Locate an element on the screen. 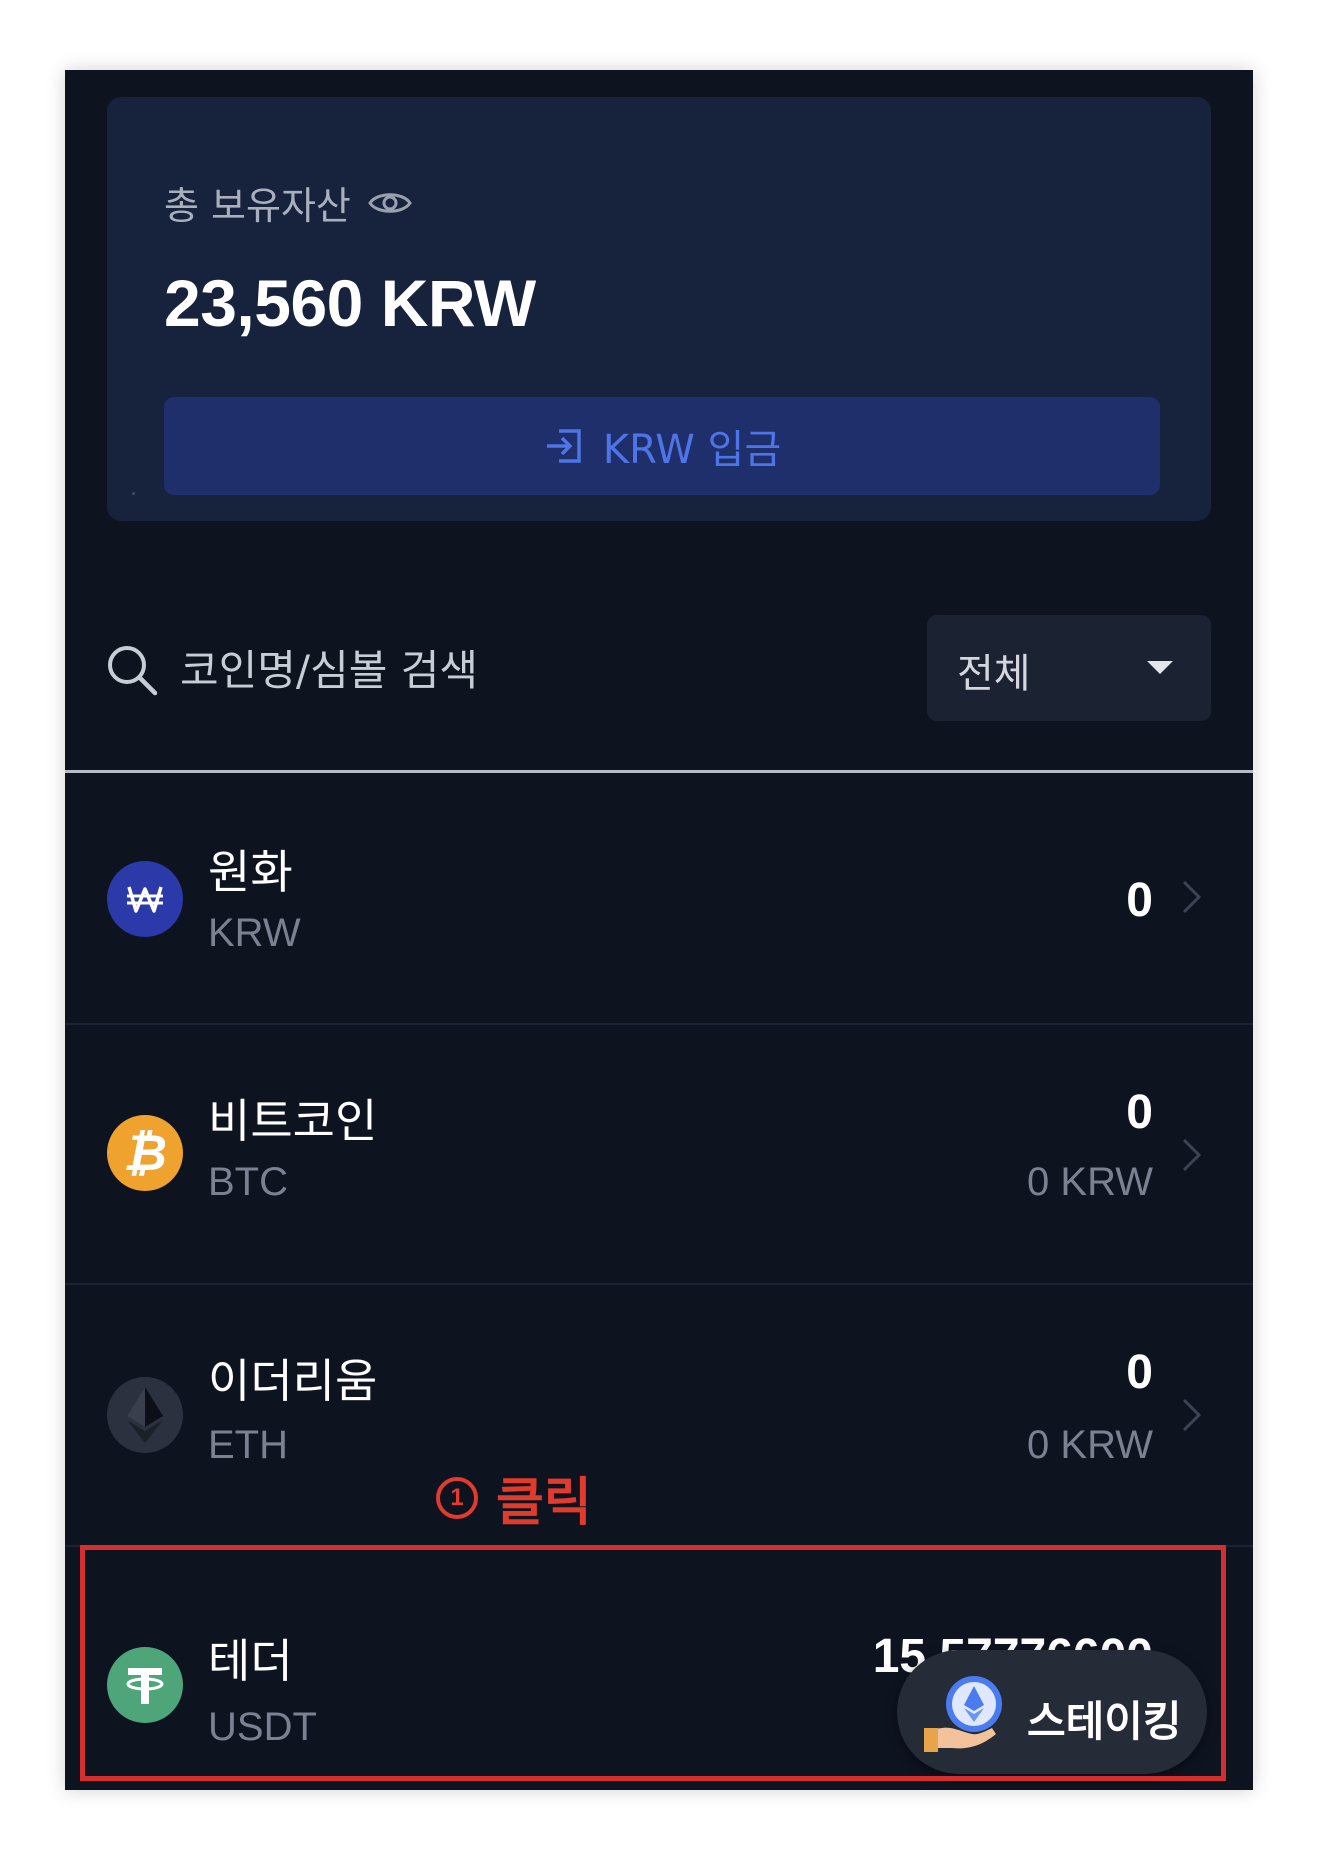 This screenshot has width=1320, height=1853. coin-symbol: USDT is located at coordinates (262, 1727).